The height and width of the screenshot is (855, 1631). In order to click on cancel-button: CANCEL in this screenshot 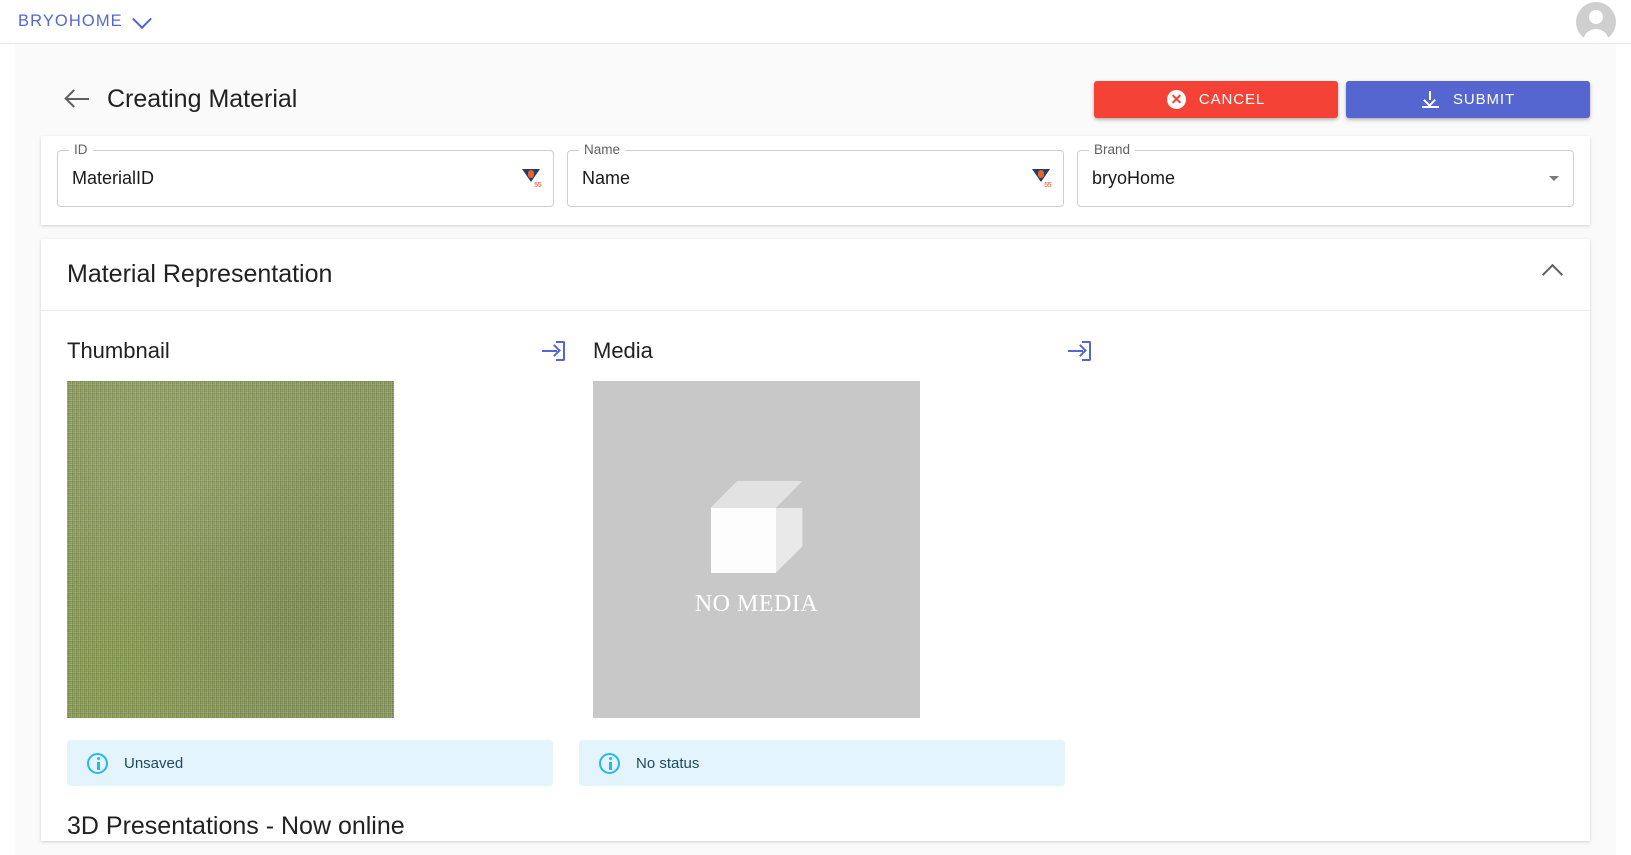, I will do `click(1216, 99)`.